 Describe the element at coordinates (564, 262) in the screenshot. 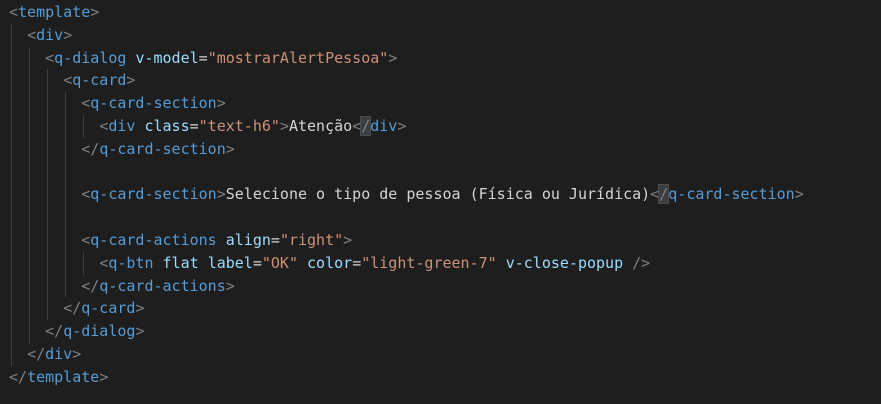

I see `code-attribute: v-close-popup` at that location.